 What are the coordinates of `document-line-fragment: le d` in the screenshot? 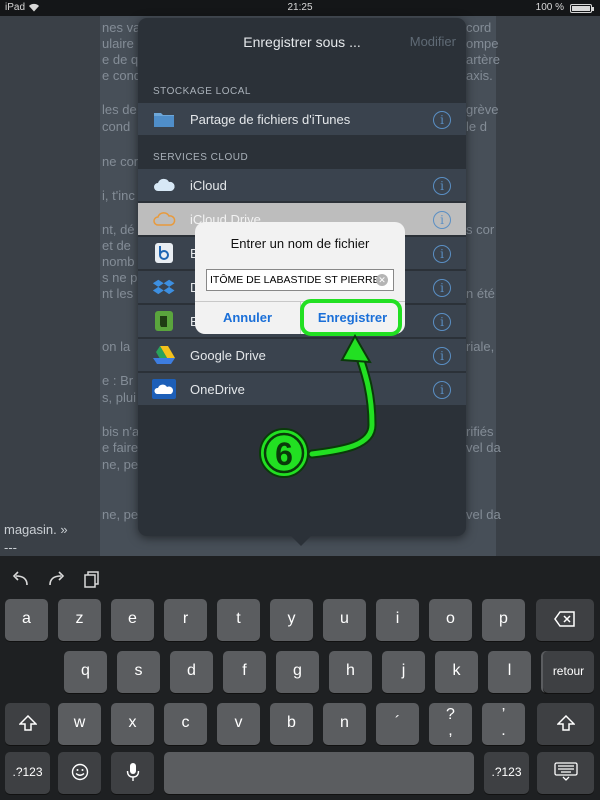 It's located at (476, 126).